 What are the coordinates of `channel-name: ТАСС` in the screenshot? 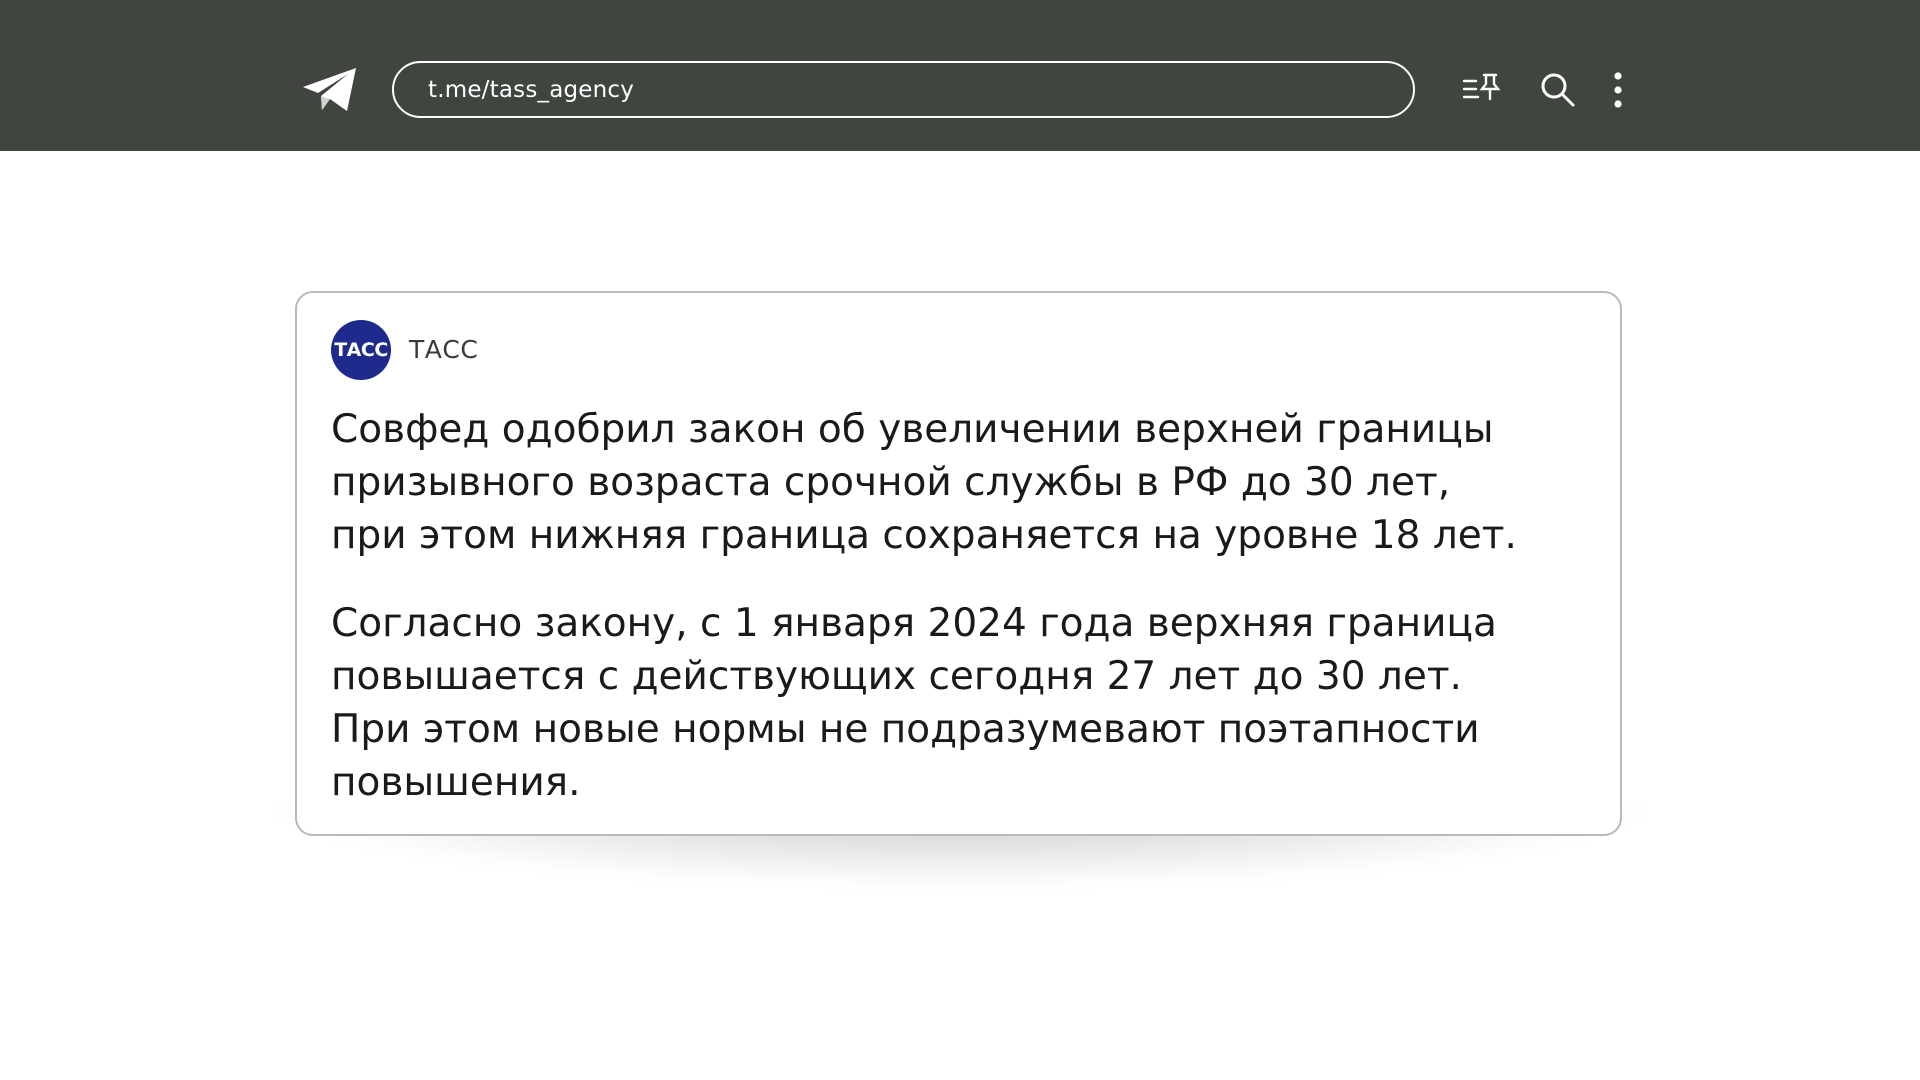 It's located at (443, 349).